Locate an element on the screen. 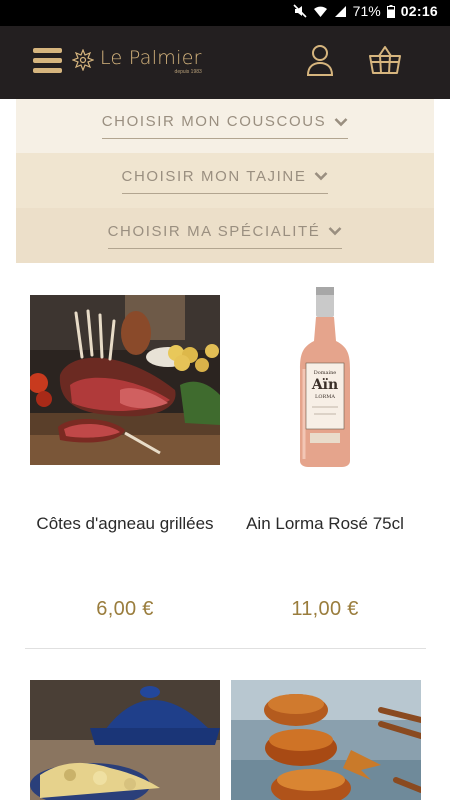 This screenshot has width=450, height=800. wine-label-line1: Domaine is located at coordinates (325, 373).